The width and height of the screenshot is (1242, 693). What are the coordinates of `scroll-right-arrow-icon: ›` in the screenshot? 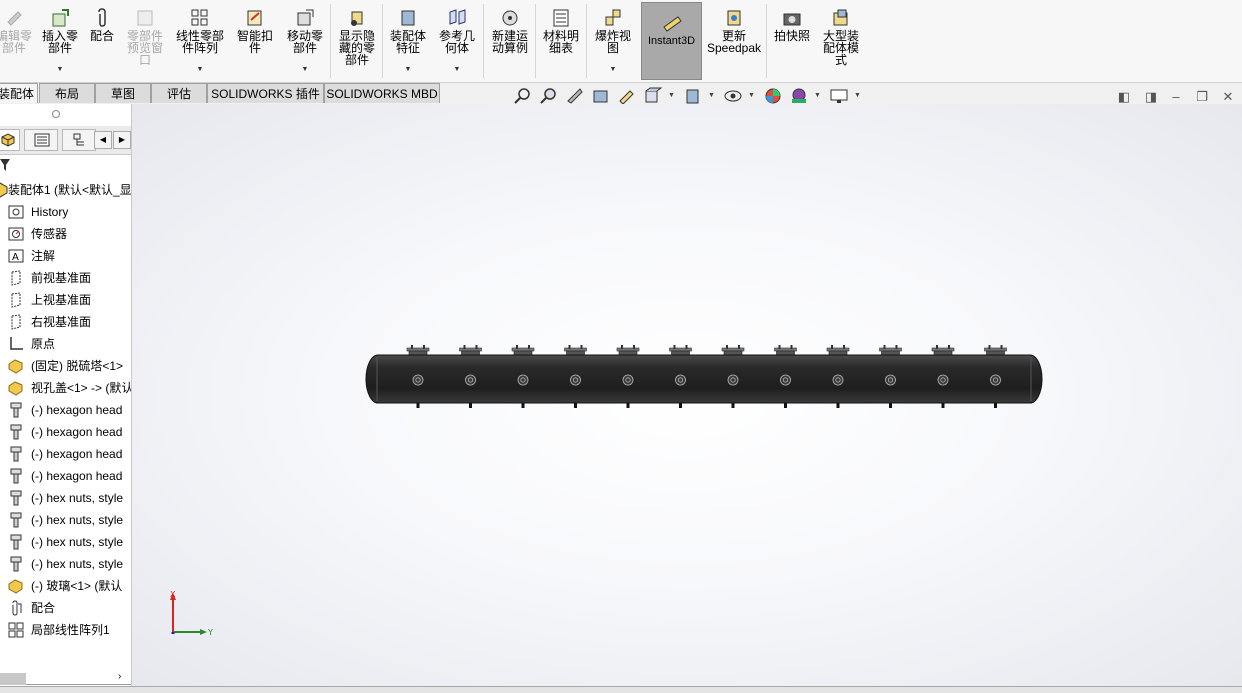 It's located at (119, 676).